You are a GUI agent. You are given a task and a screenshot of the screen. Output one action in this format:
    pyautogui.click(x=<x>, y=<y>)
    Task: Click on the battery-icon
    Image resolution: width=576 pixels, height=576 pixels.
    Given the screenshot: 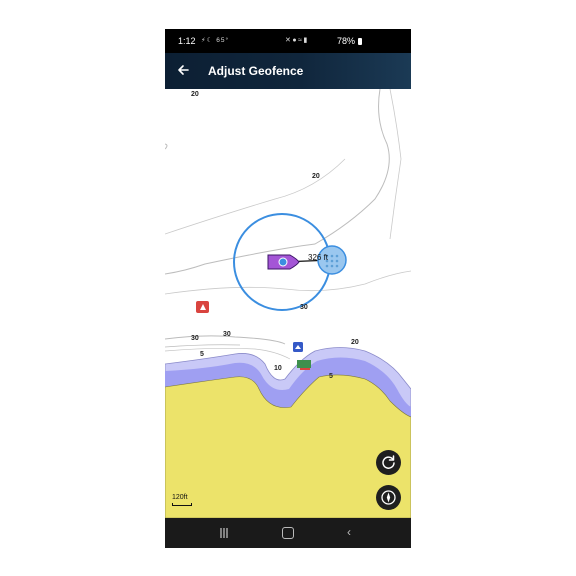 What is the action you would take?
    pyautogui.click(x=360, y=41)
    